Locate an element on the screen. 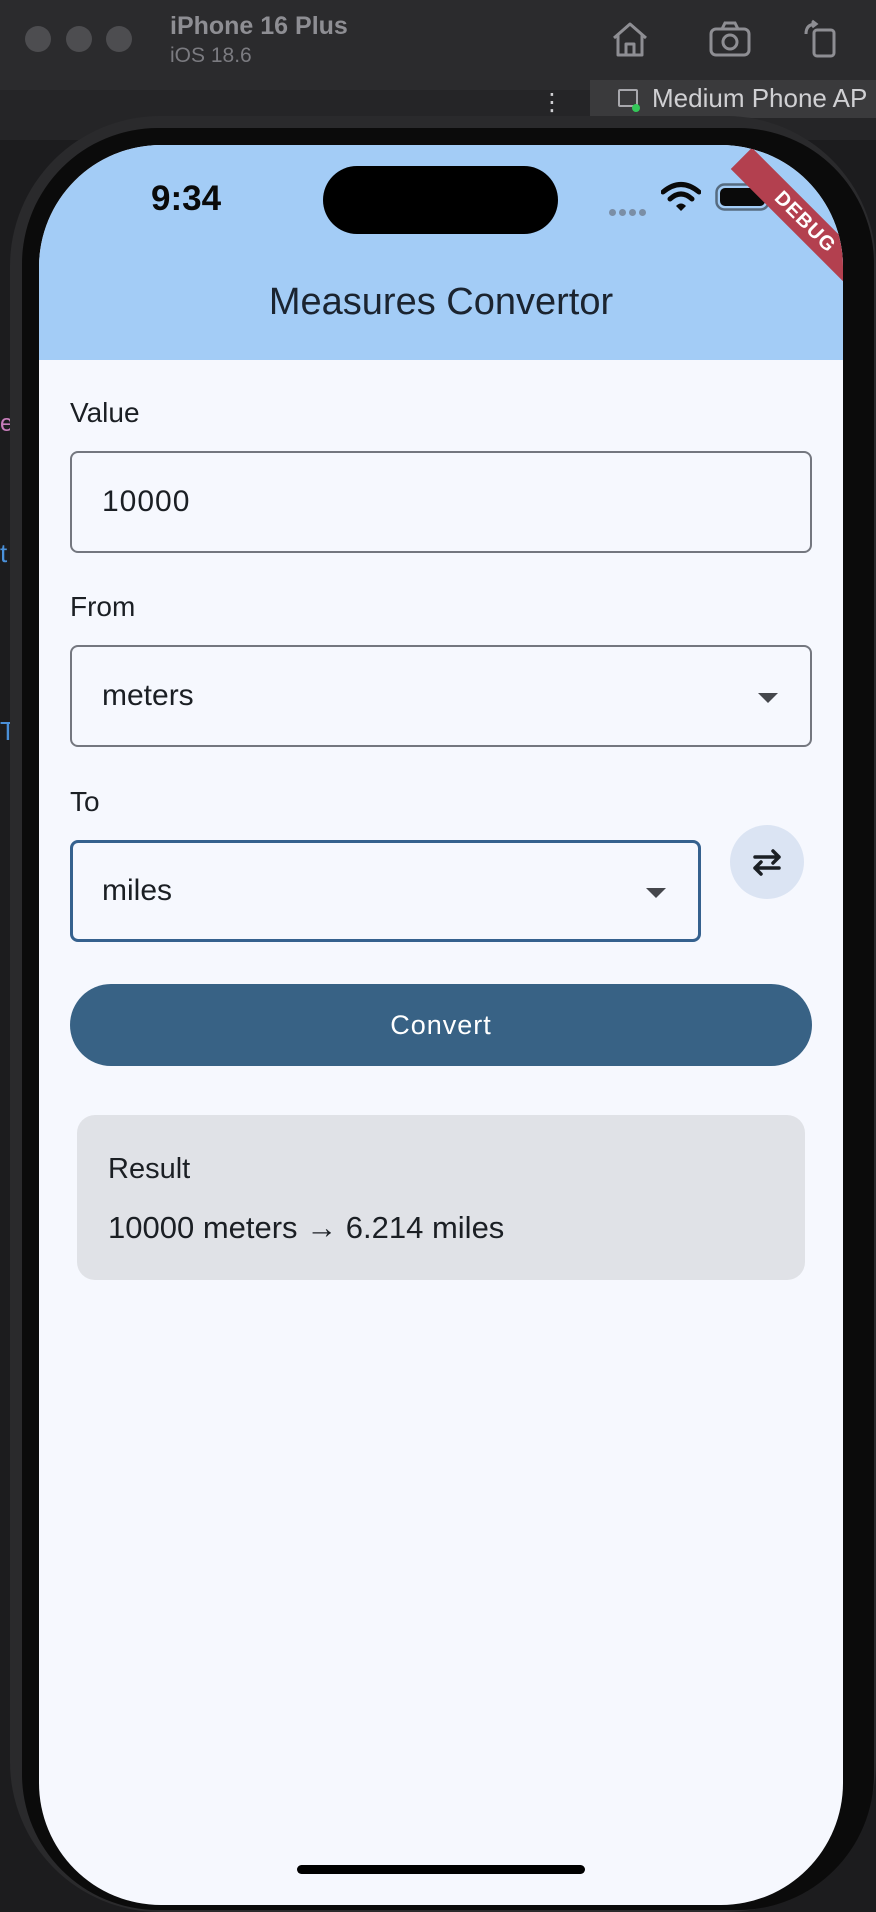 The height and width of the screenshot is (1912, 876). ide-menu-dots: ⋮ is located at coordinates (552, 102).